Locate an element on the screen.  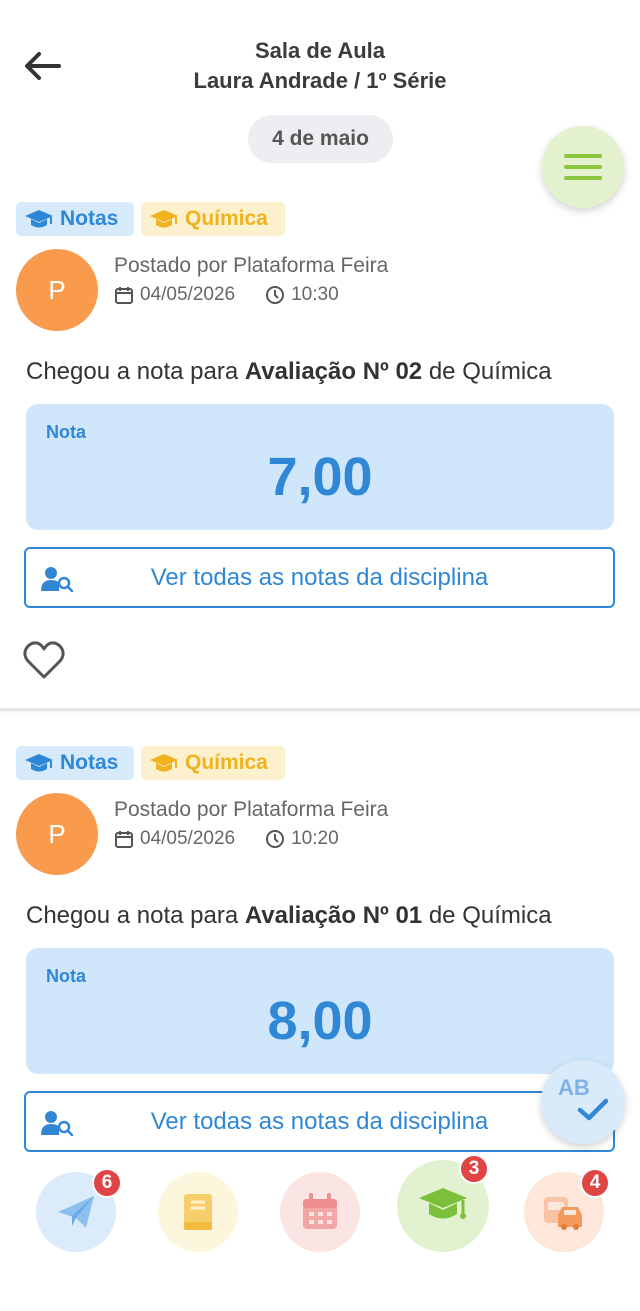
post-time: 10:30 is located at coordinates (315, 294).